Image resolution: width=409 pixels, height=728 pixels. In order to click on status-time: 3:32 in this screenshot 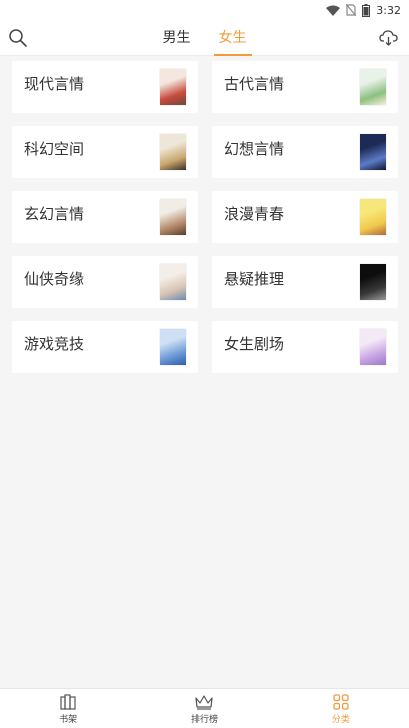, I will do `click(388, 10)`.